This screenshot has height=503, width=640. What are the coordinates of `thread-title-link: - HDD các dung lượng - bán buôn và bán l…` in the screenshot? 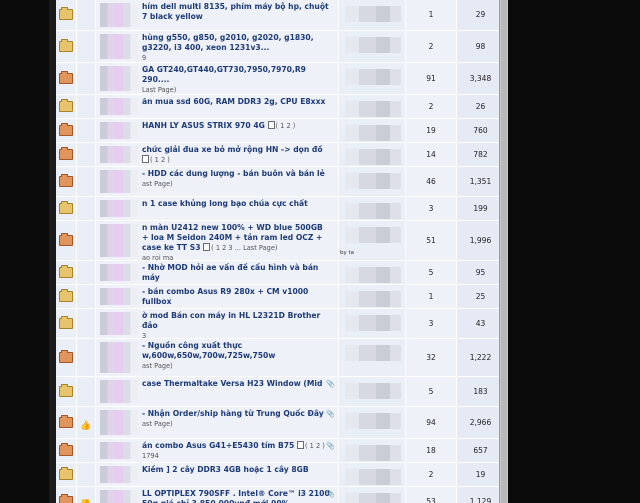 It's located at (233, 173).